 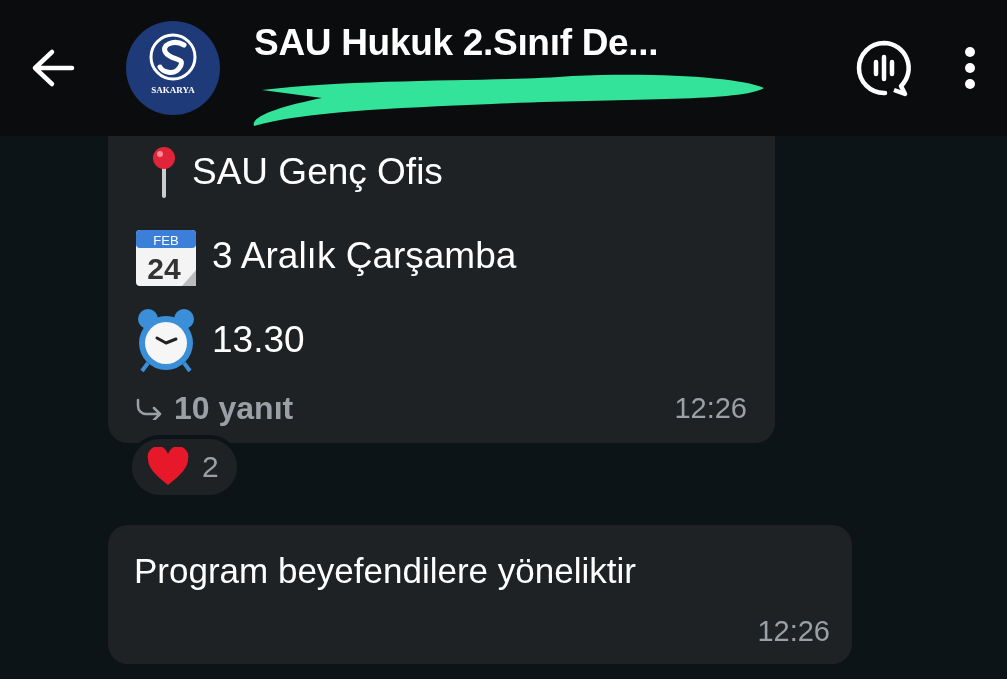 I want to click on pushpin-icon, so click(x=164, y=172).